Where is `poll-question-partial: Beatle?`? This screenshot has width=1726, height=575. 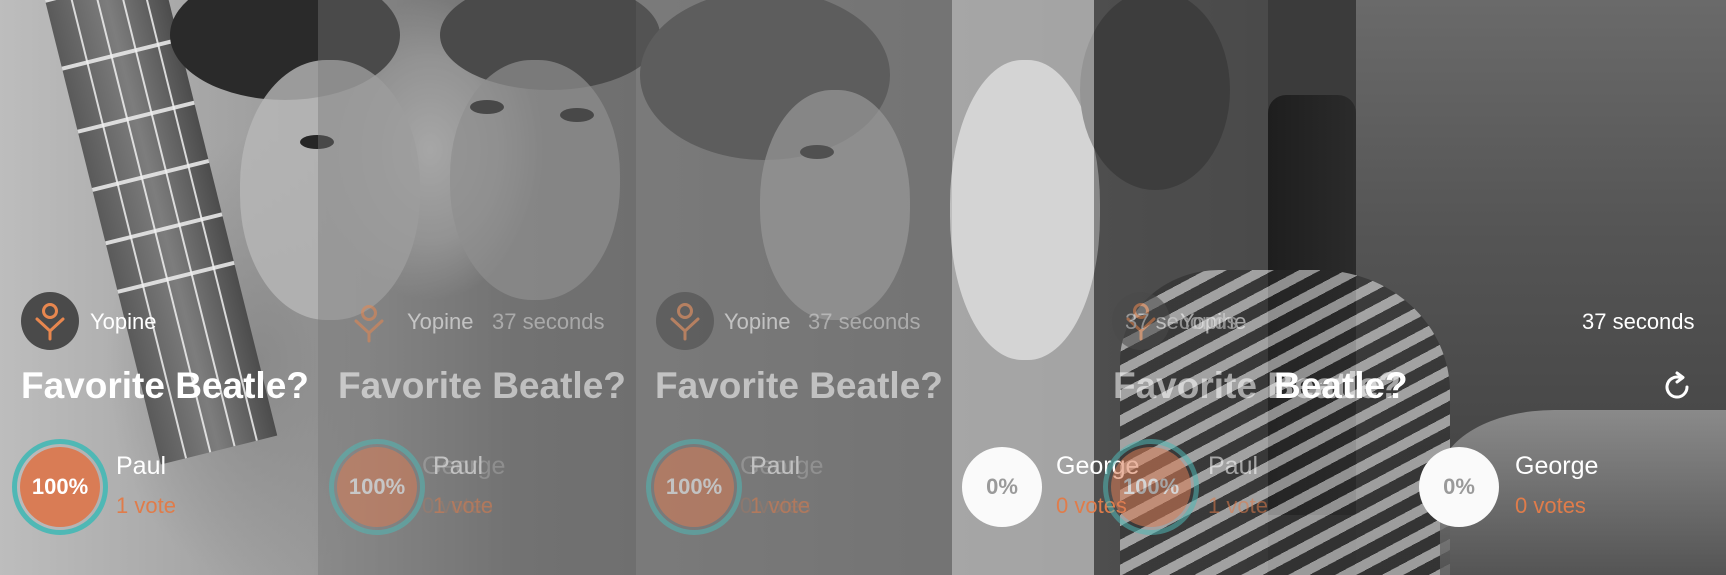
poll-question-partial: Beatle? is located at coordinates (1341, 385).